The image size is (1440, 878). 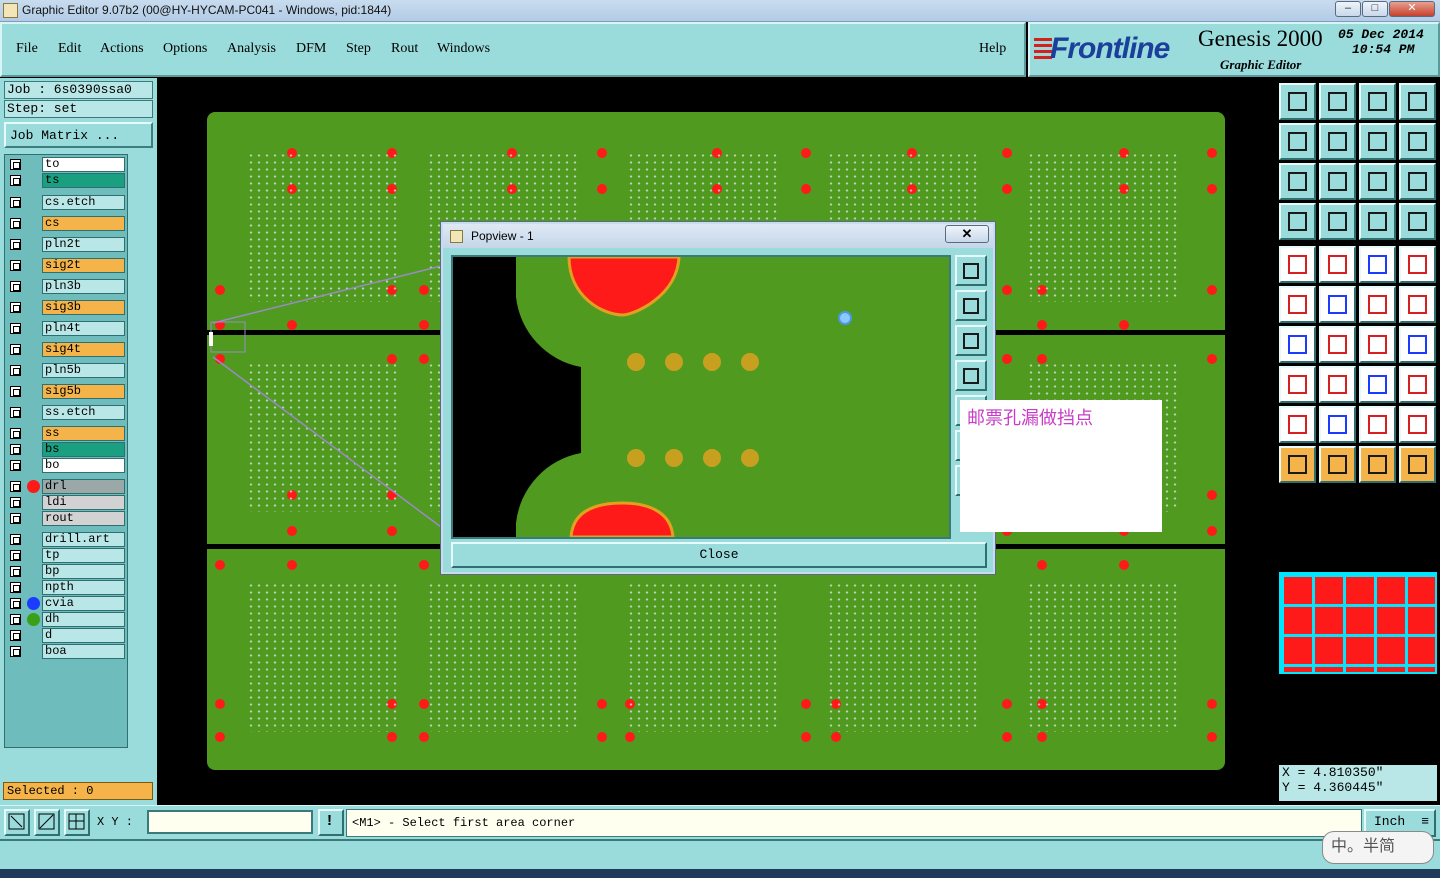 I want to click on lasso-pointer-button, so click(x=1377, y=464).